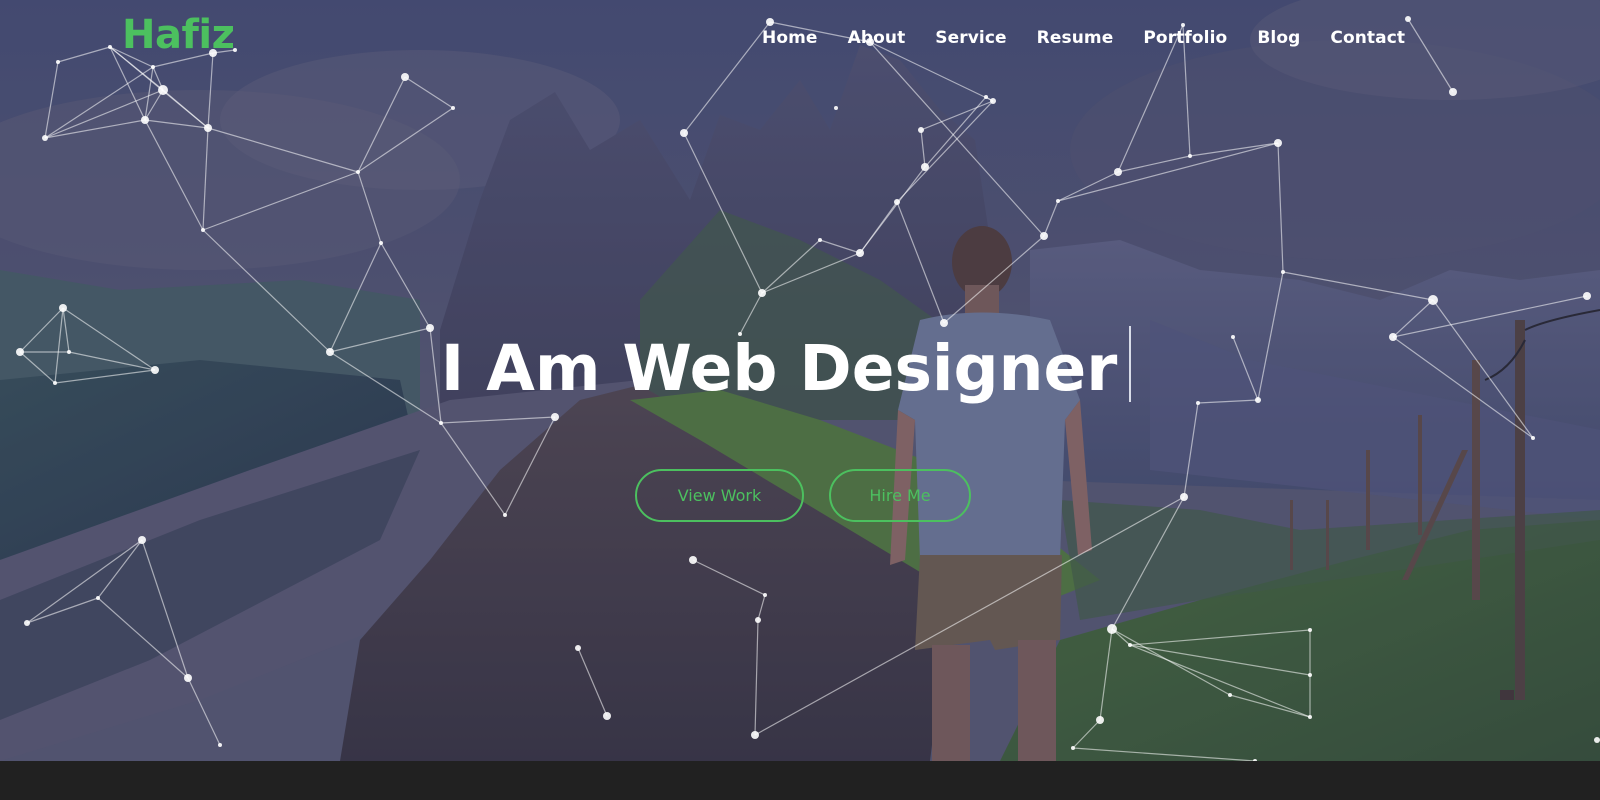  Describe the element at coordinates (1185, 38) in the screenshot. I see `nav-item-portfolio: Portfolio` at that location.